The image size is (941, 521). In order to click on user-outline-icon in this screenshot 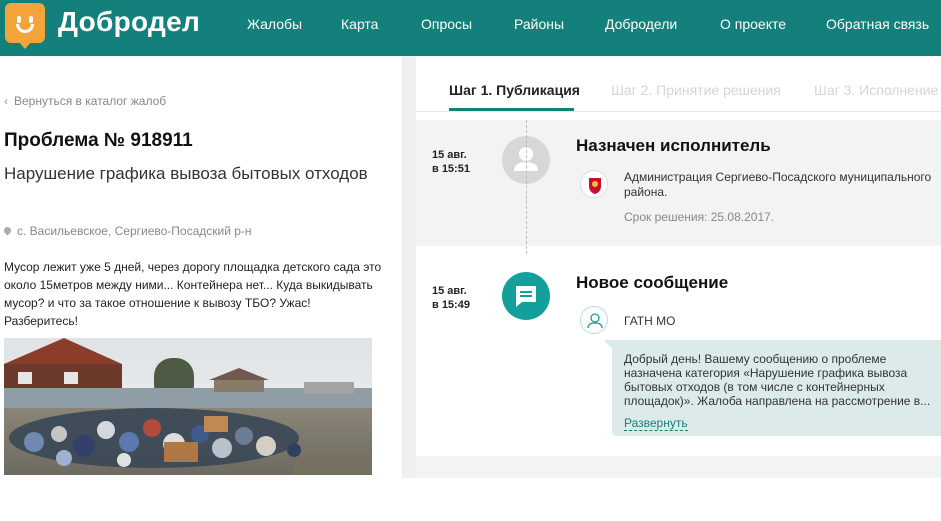, I will do `click(594, 320)`.